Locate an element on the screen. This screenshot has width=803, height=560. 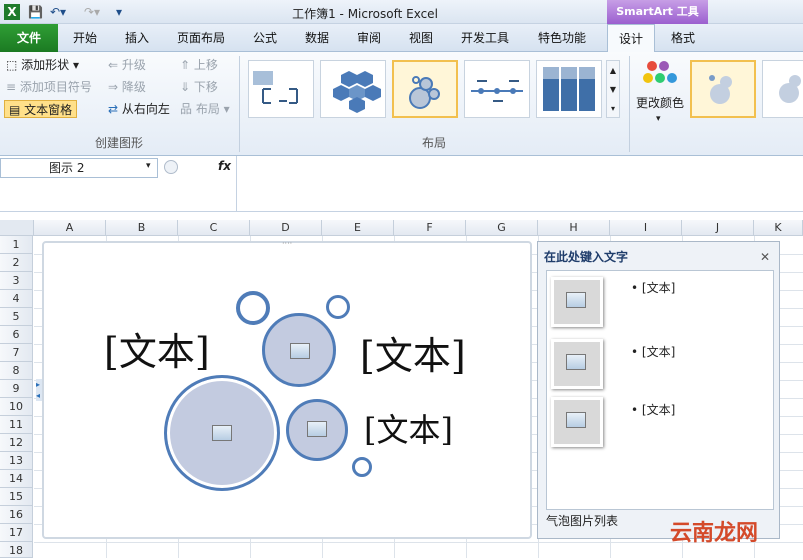
add-bullet-button: ≡ 添加项目符号 is located at coordinates (49, 87).